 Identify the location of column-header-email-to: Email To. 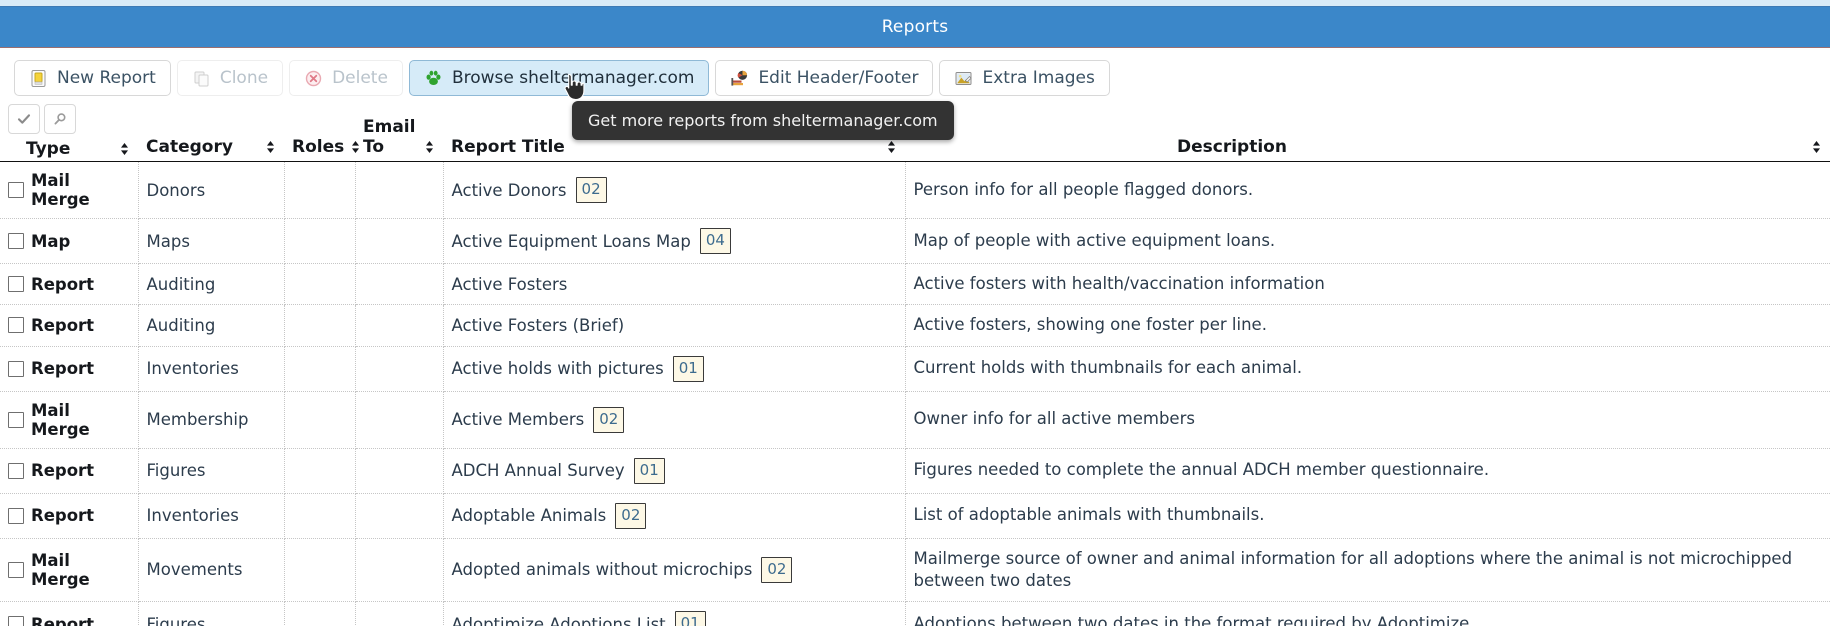
(399, 133).